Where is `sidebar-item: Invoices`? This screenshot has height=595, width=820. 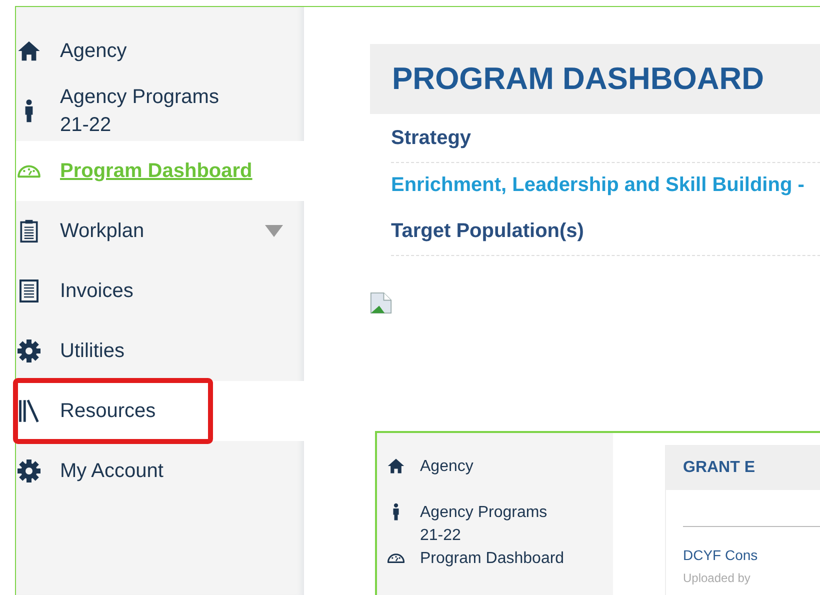
sidebar-item: Invoices is located at coordinates (160, 291).